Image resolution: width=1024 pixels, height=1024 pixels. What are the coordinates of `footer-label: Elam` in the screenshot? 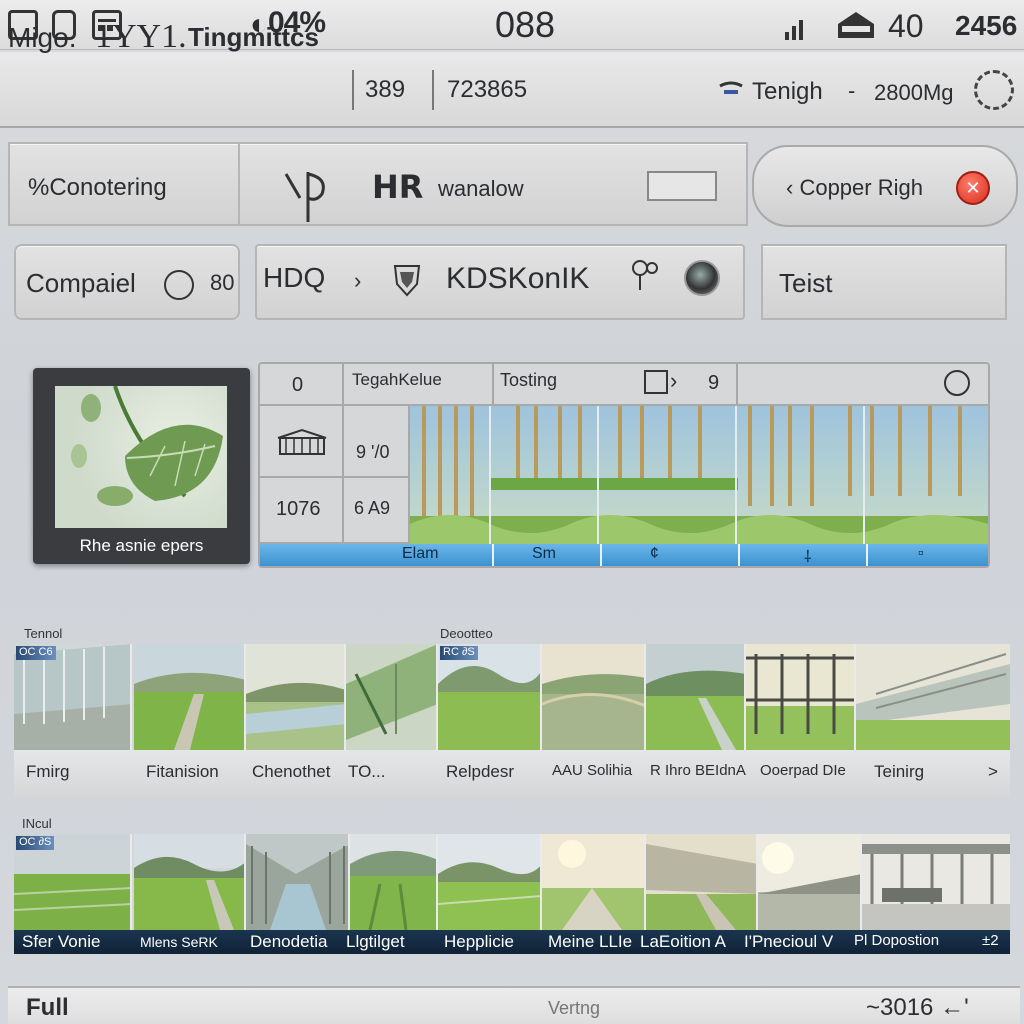 It's located at (420, 554).